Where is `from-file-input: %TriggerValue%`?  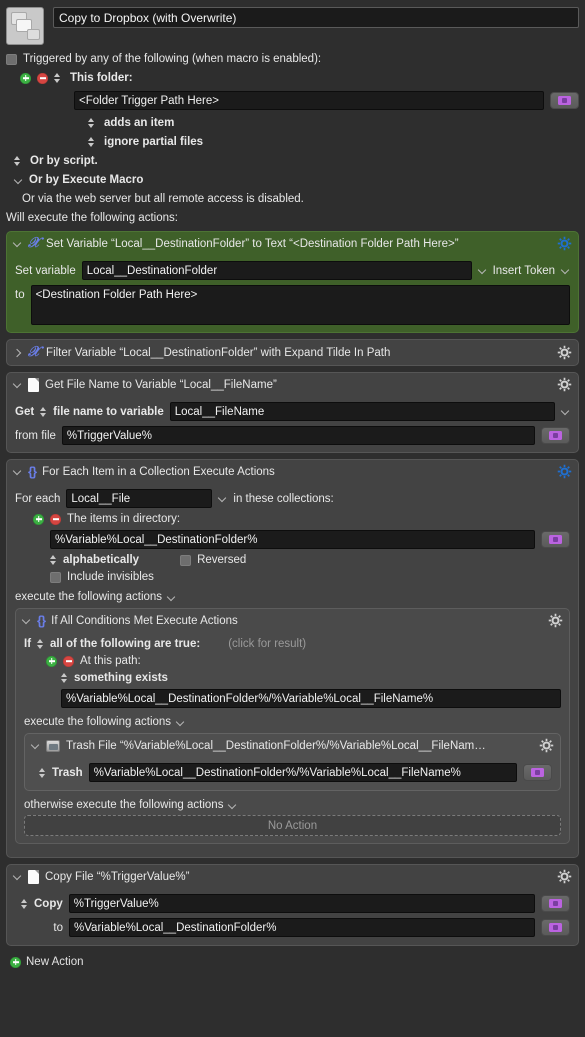
from-file-input: %TriggerValue% is located at coordinates (298, 435).